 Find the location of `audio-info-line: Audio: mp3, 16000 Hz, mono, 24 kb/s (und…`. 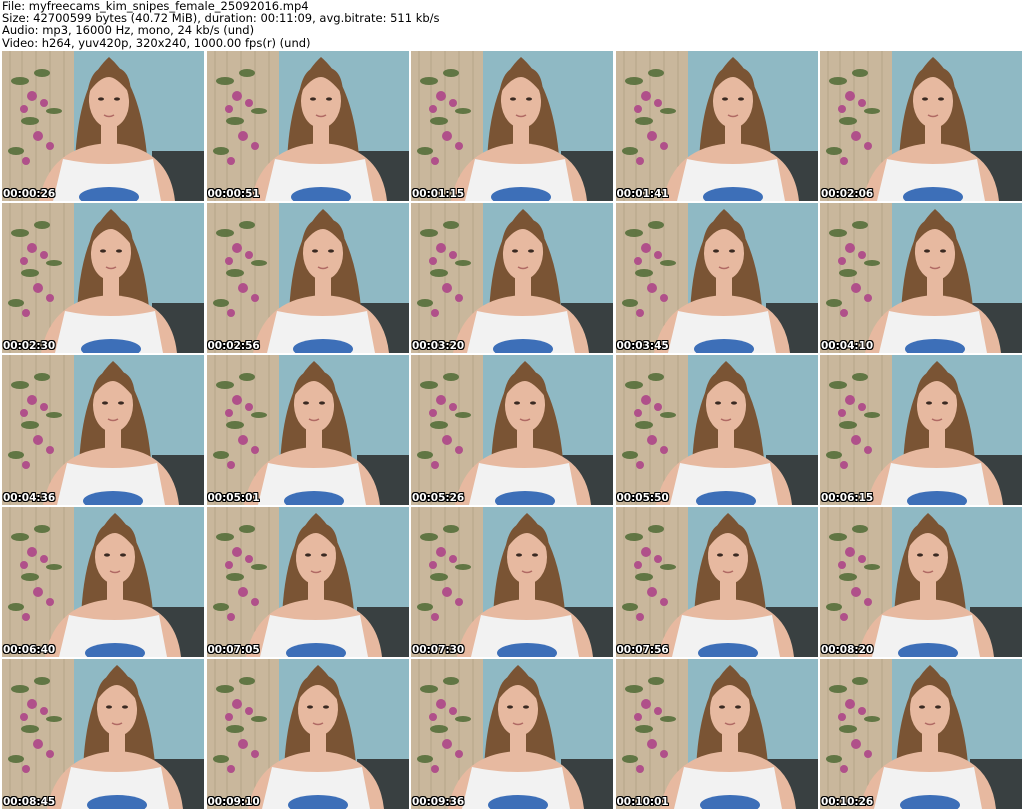

audio-info-line: Audio: mp3, 16000 Hz, mono, 24 kb/s (und… is located at coordinates (128, 30).